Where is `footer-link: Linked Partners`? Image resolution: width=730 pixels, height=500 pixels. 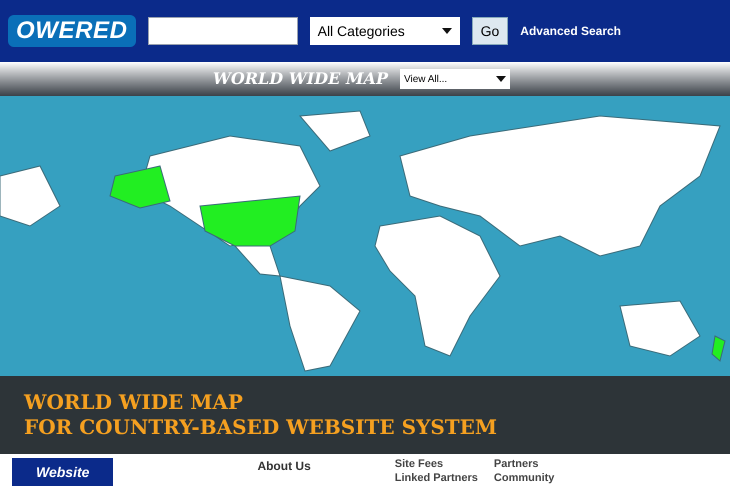
footer-link: Linked Partners is located at coordinates (436, 479).